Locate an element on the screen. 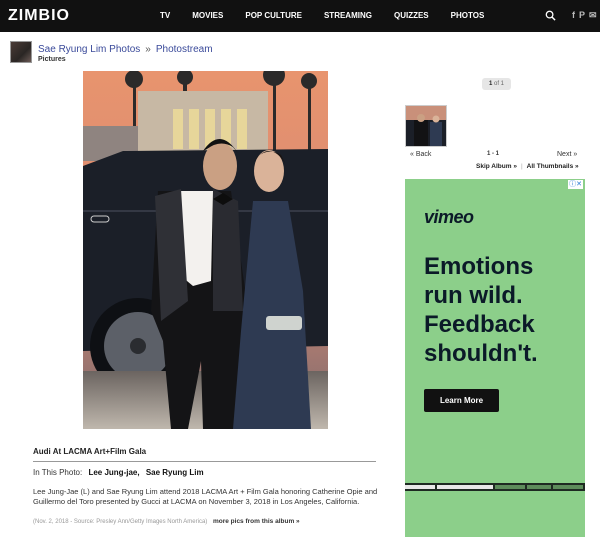  ad-headline-line: Feedback is located at coordinates (479, 324).